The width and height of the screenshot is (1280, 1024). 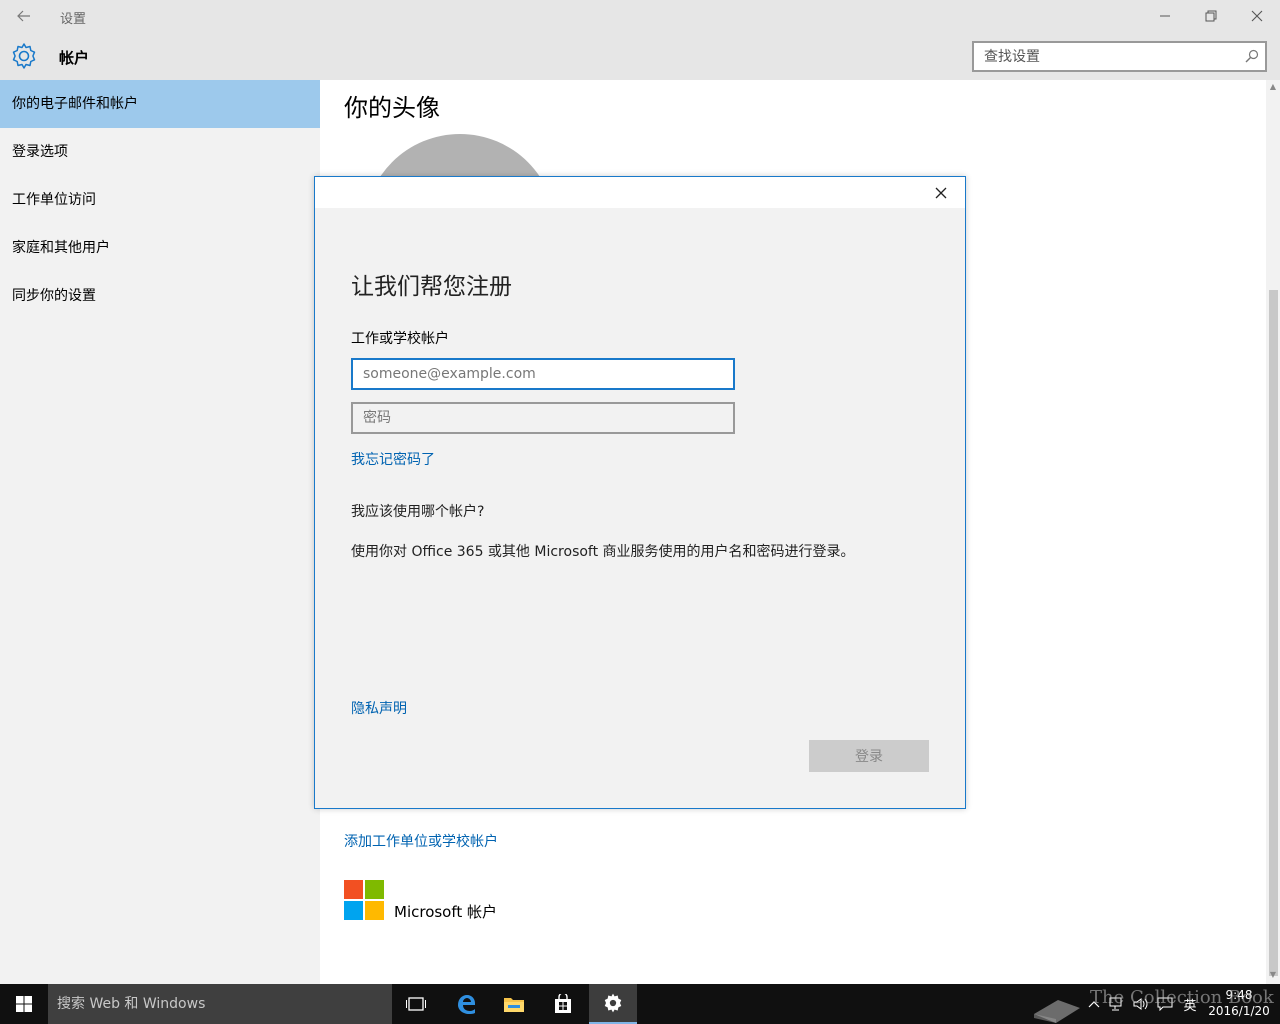 I want to click on back-button, so click(x=24, y=16).